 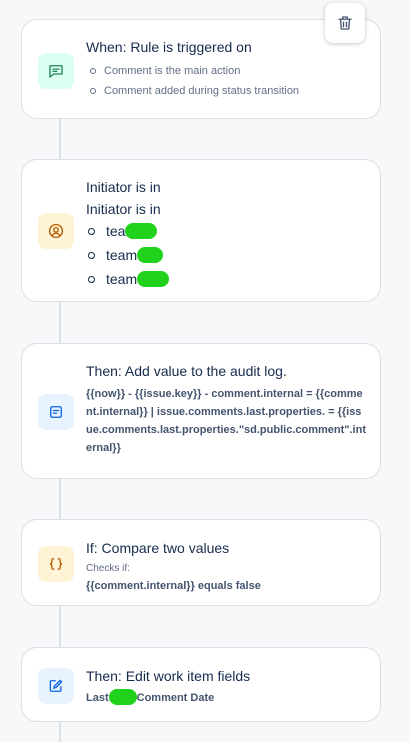 I want to click on compare-icon-box, so click(x=56, y=564).